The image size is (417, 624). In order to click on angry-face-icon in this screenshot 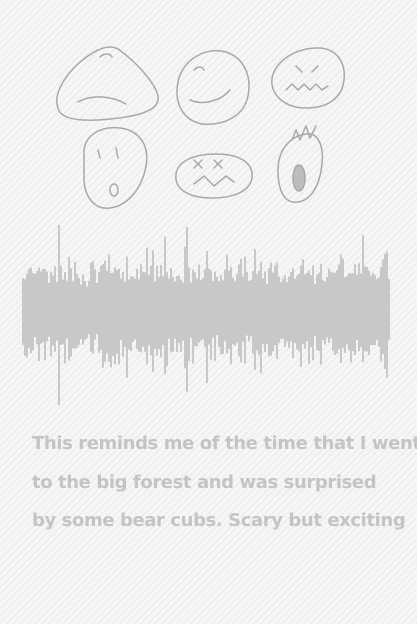, I will do `click(308, 78)`.